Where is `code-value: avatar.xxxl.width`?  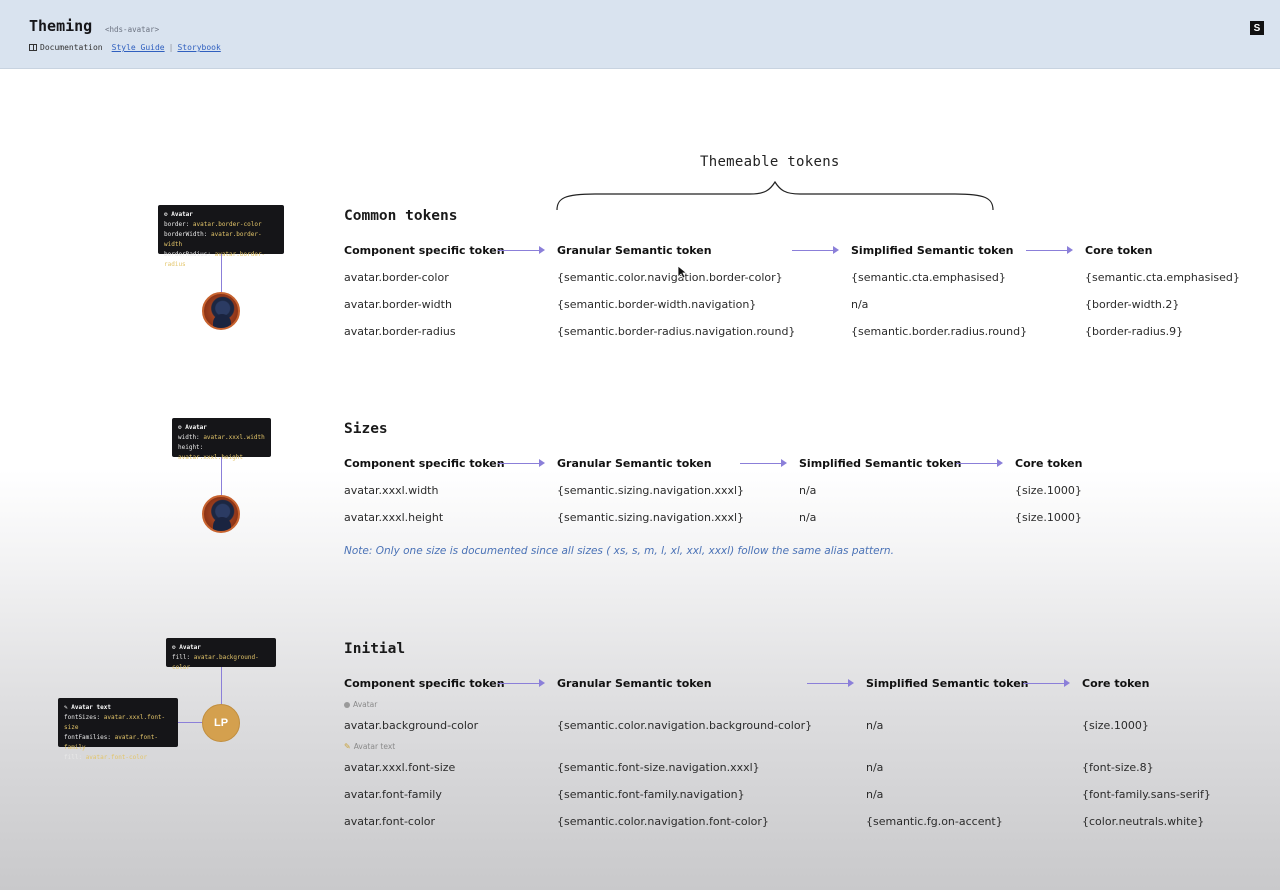
code-value: avatar.xxxl.width is located at coordinates (234, 437).